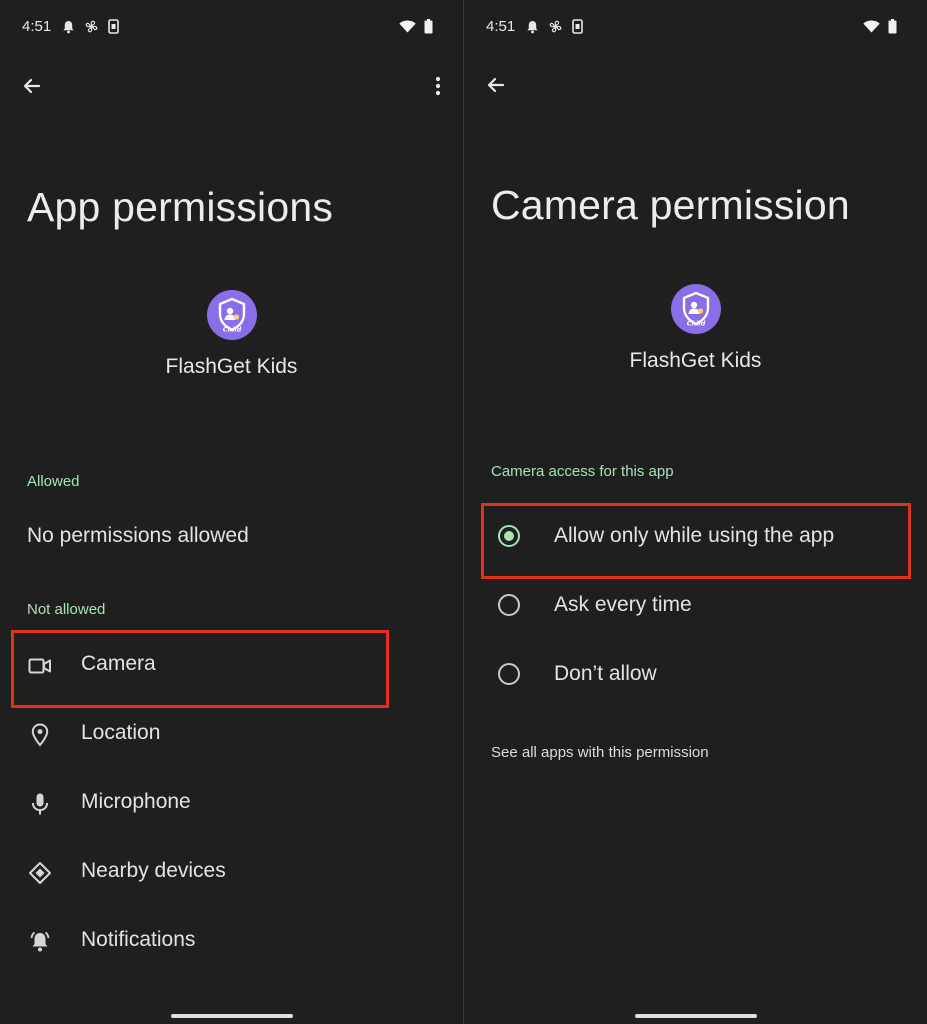 The image size is (927, 1024). What do you see at coordinates (53, 481) in the screenshot?
I see `allowed-section-label: Allowed` at bounding box center [53, 481].